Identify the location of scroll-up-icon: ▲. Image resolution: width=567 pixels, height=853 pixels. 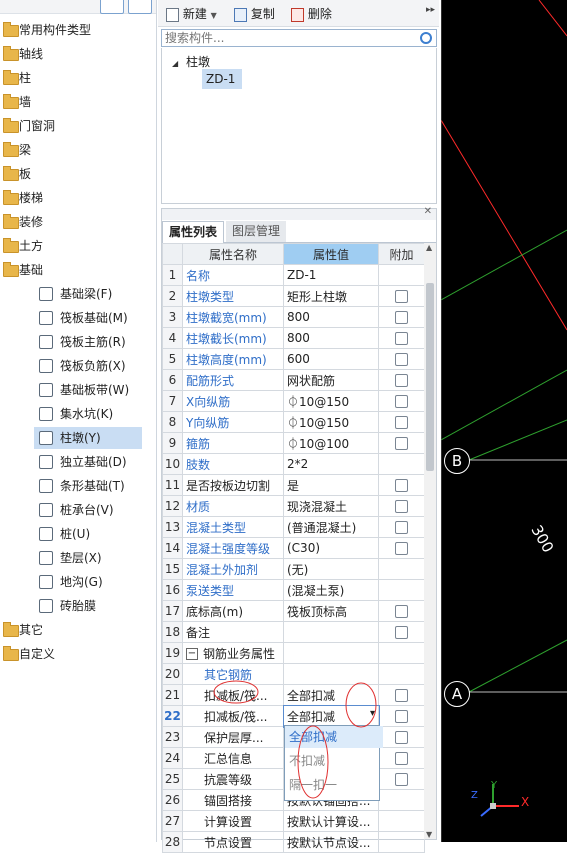
(429, 247).